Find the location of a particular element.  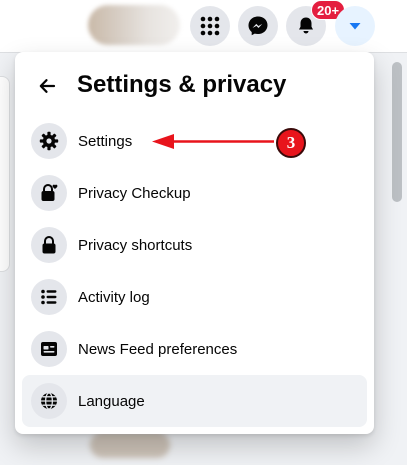

menu-item-label: News Feed preferences is located at coordinates (158, 349).